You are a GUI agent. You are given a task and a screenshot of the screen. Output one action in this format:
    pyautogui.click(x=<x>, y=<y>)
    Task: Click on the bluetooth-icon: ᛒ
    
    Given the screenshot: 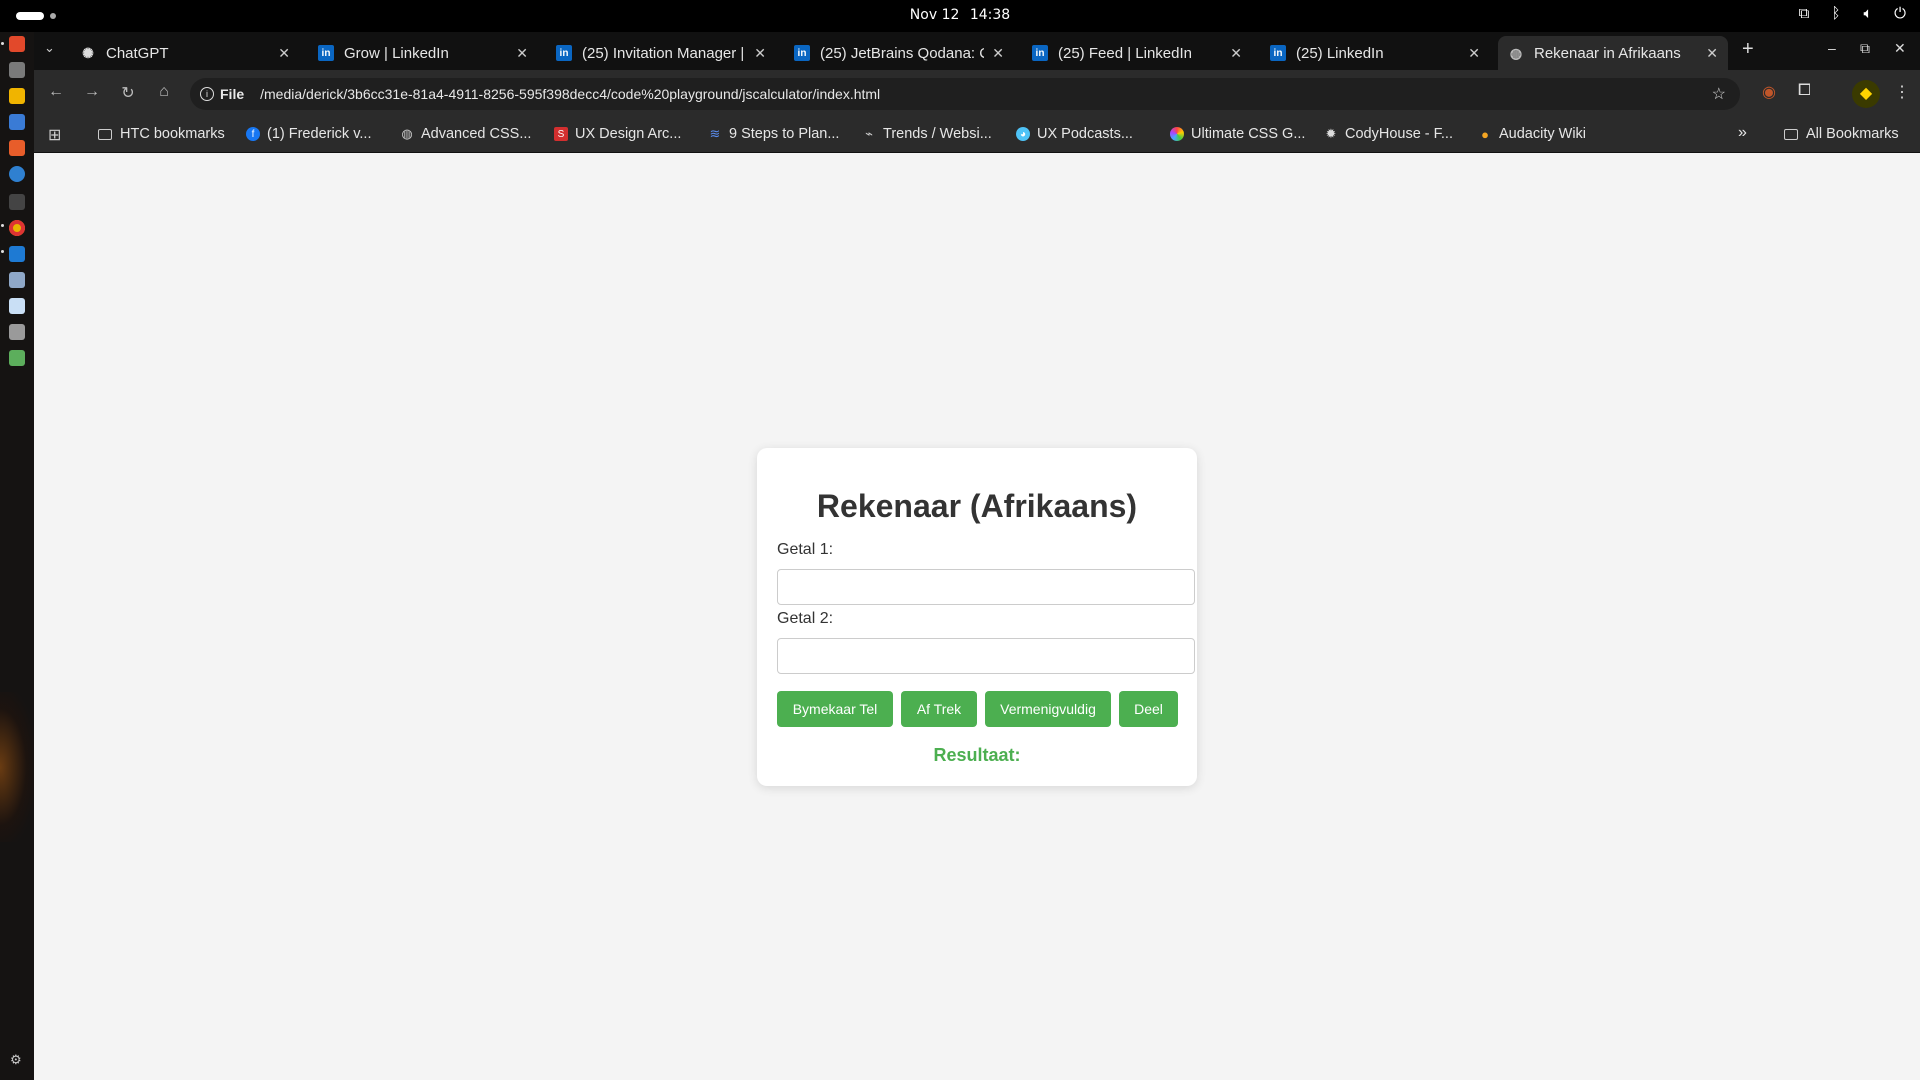 What is the action you would take?
    pyautogui.click(x=1836, y=13)
    